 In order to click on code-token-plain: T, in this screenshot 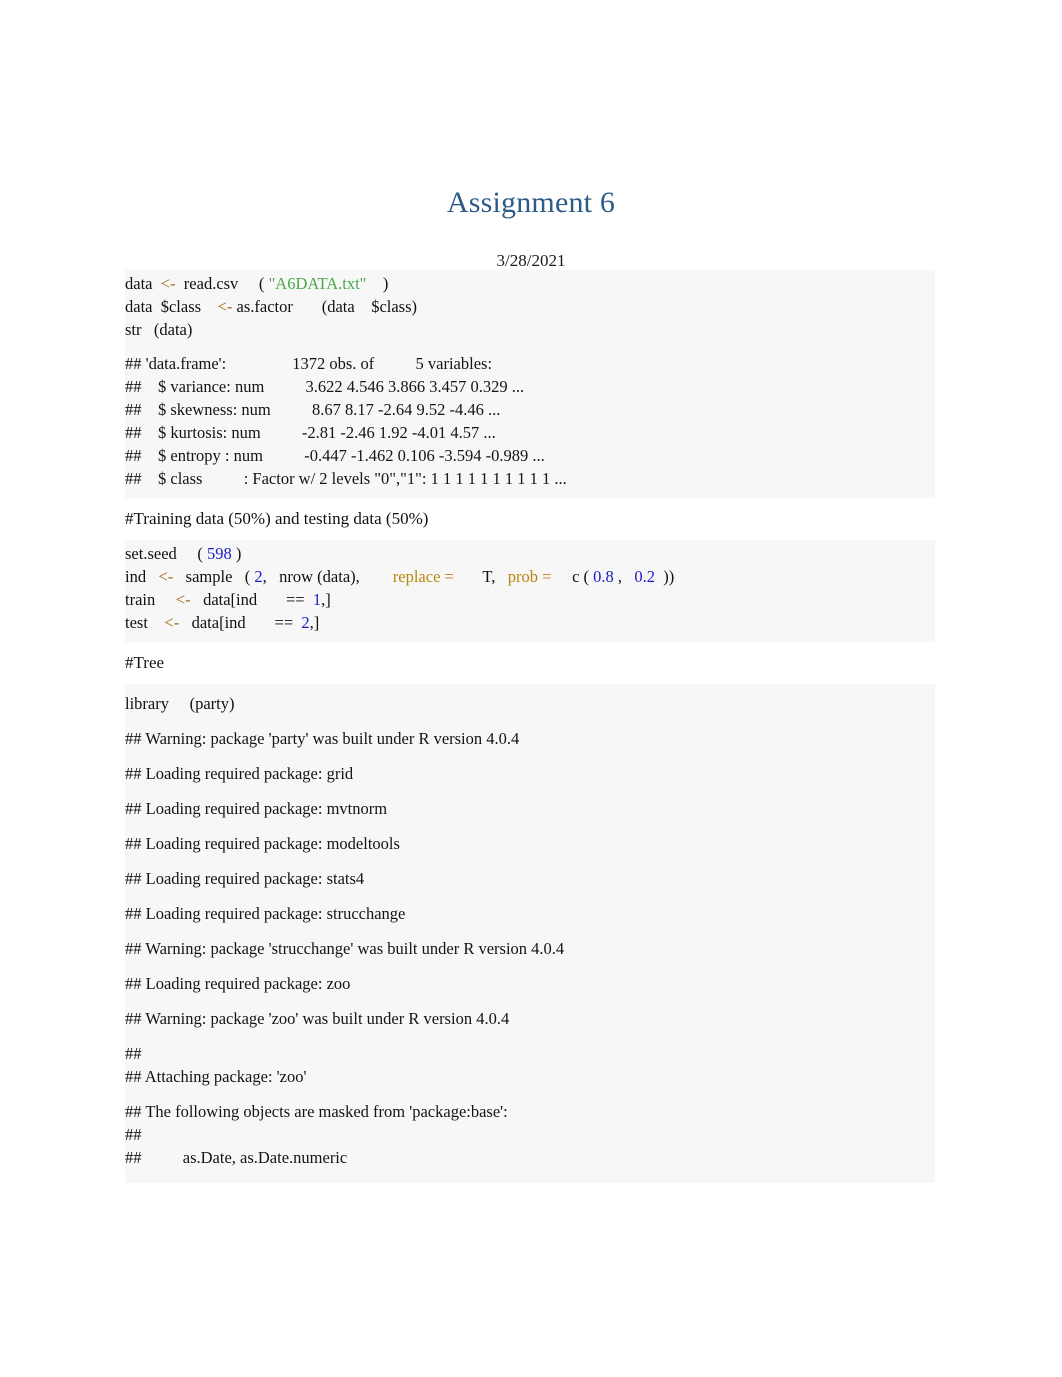, I will do `click(480, 576)`.